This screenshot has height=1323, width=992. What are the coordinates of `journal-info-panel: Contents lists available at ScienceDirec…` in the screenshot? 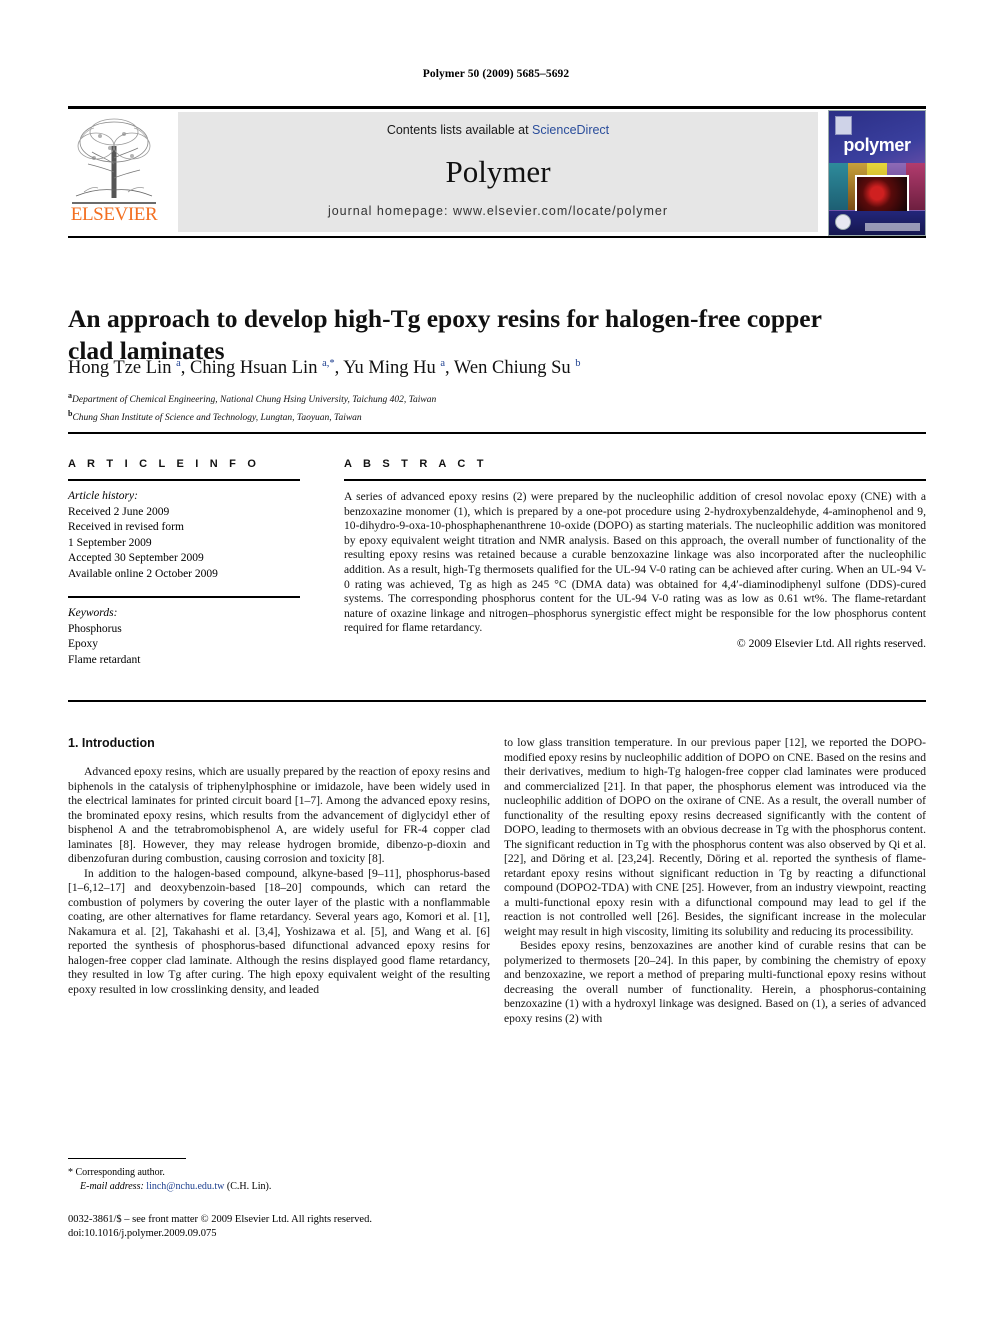 It's located at (498, 172).